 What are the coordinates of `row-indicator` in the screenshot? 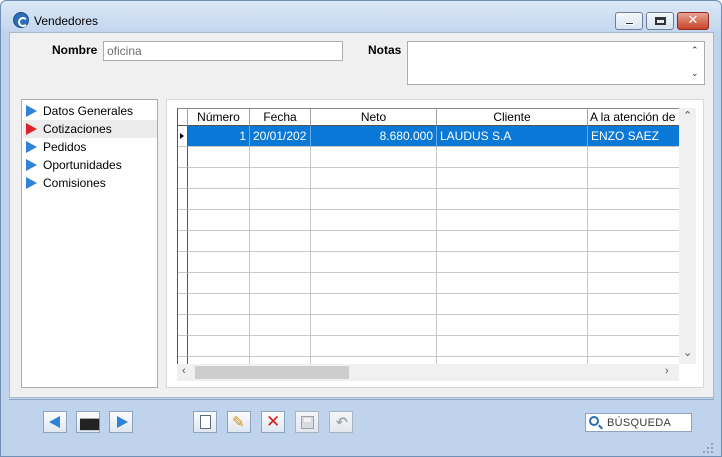 It's located at (183, 241).